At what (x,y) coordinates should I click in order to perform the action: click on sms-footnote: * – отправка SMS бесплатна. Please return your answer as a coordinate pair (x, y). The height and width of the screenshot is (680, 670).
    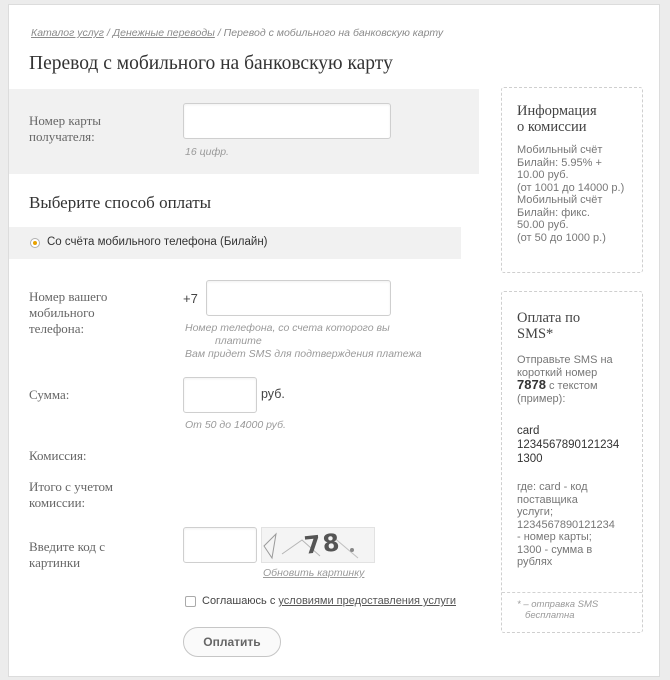
    Looking at the image, I should click on (558, 610).